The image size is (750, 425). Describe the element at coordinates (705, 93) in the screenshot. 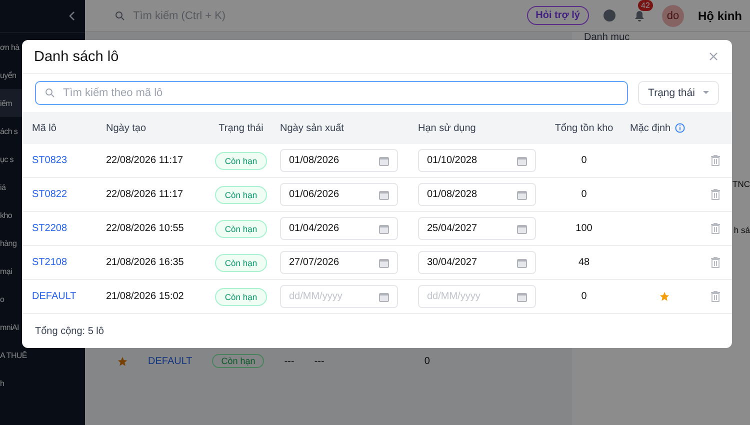

I see `caret-icon` at that location.